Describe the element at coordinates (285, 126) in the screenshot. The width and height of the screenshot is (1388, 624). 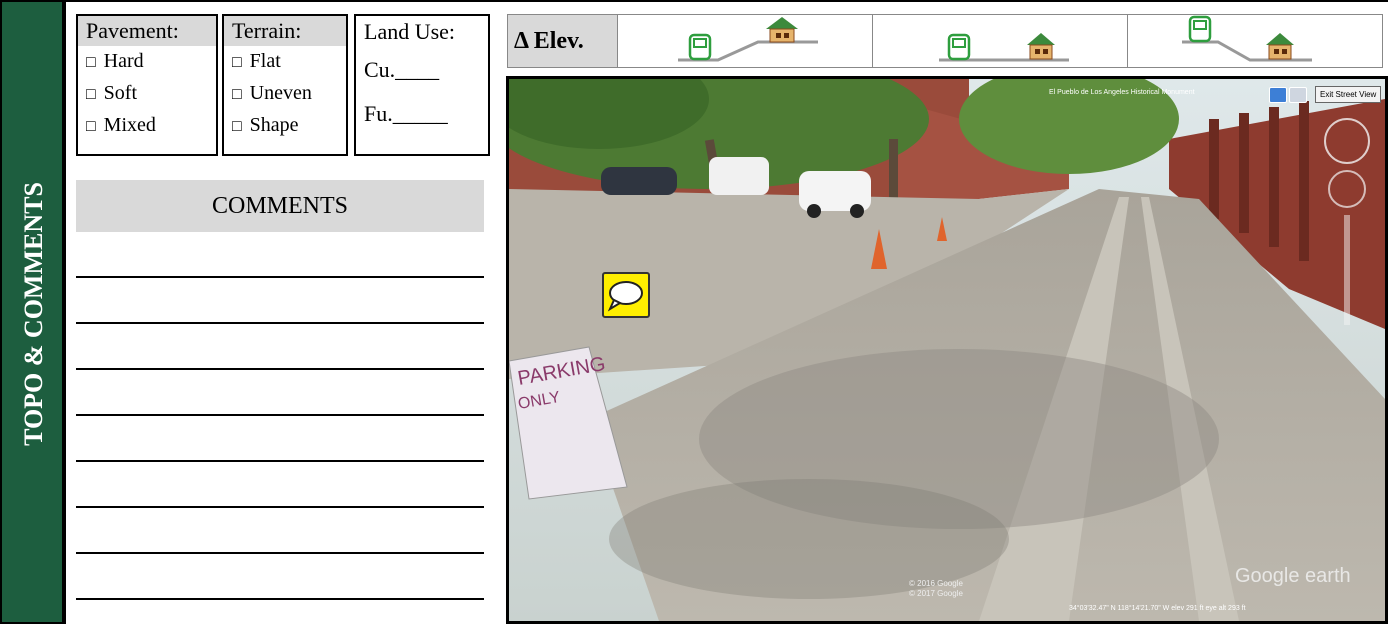
I see `terrain-option-shape: □ Shape` at that location.